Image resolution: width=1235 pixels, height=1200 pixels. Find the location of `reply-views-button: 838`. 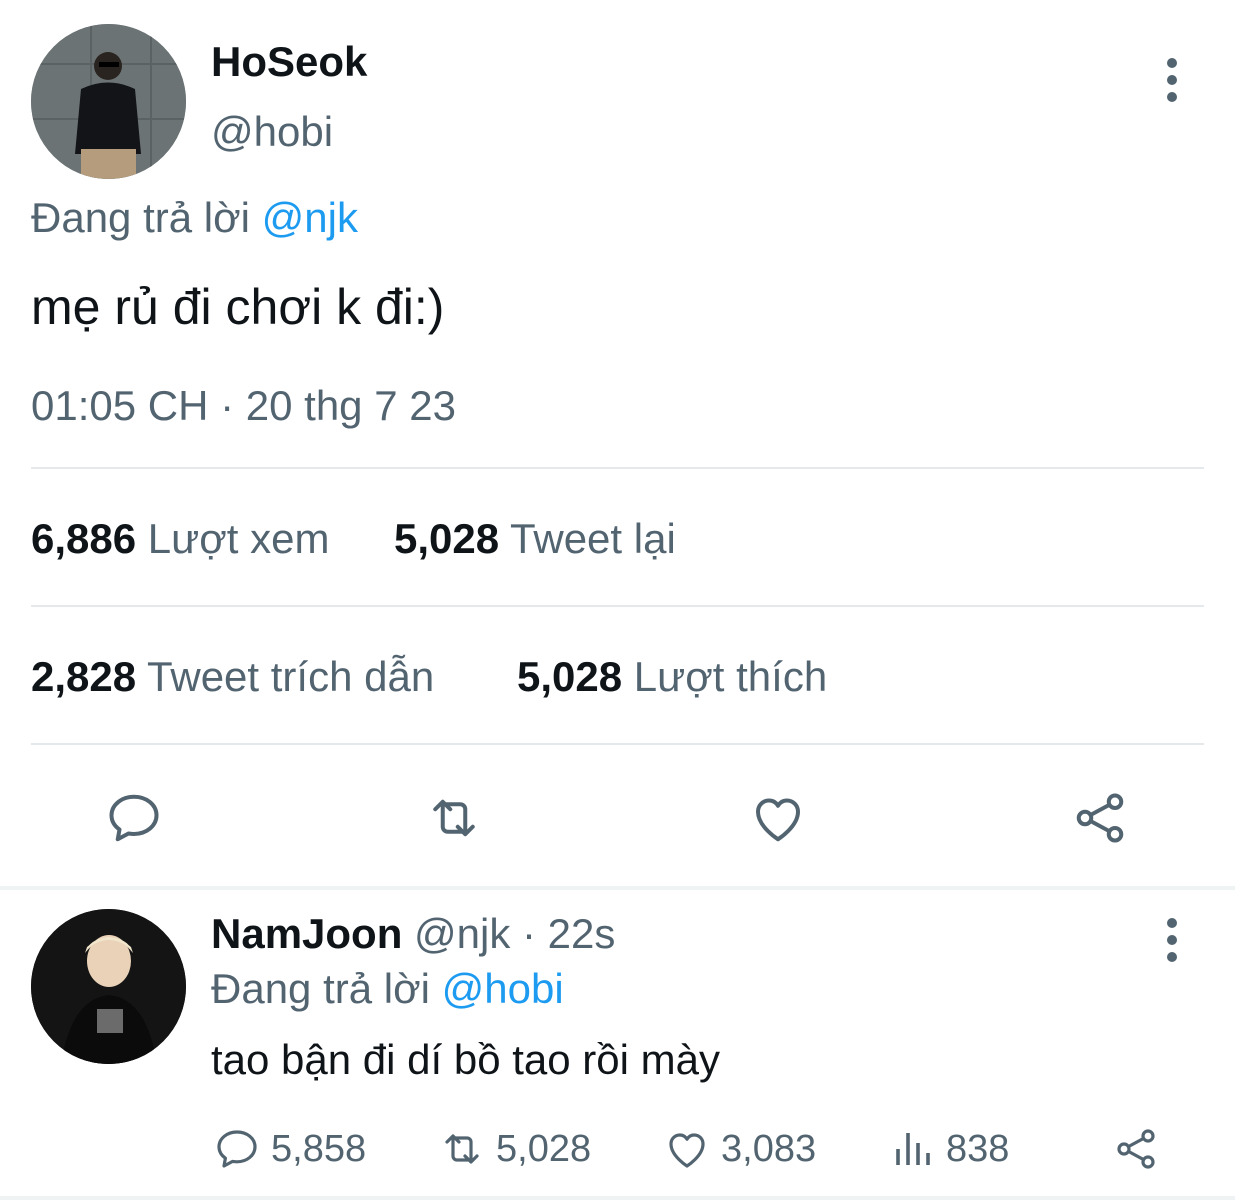

reply-views-button: 838 is located at coordinates (948, 1149).